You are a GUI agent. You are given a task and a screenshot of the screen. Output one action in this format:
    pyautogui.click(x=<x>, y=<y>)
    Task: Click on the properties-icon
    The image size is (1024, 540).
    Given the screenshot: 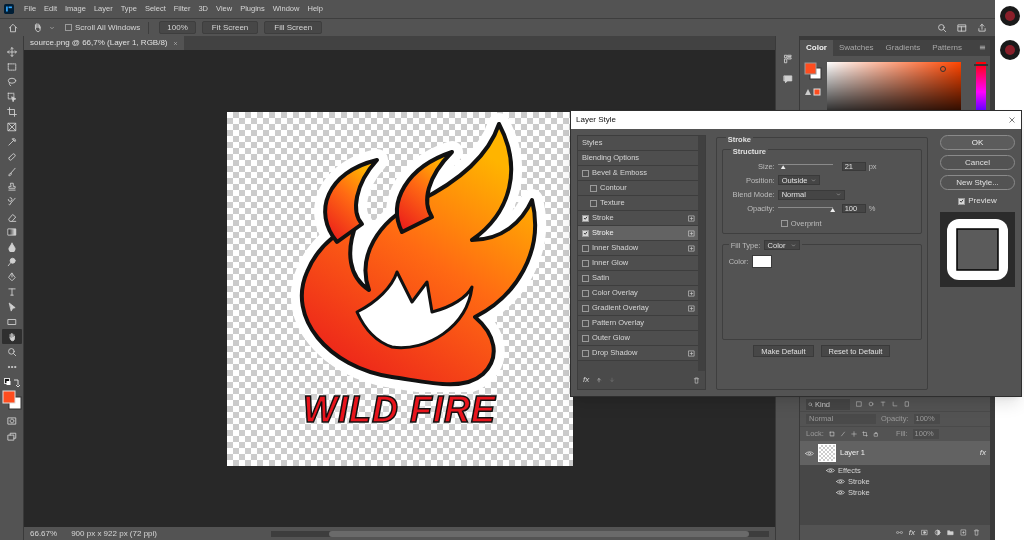 What is the action you would take?
    pyautogui.click(x=787, y=59)
    